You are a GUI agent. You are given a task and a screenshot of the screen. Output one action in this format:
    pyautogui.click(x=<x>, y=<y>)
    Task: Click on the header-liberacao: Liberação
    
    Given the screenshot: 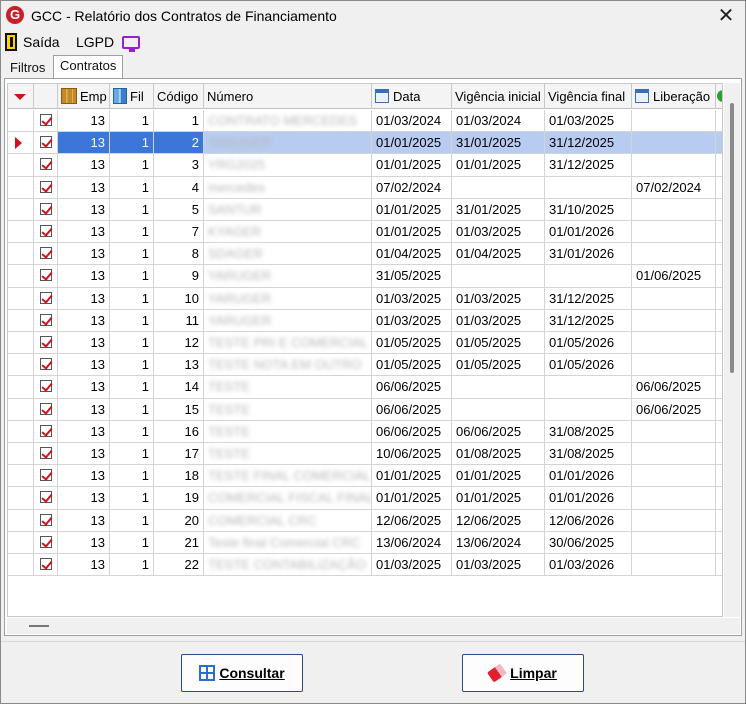 What is the action you would take?
    pyautogui.click(x=674, y=96)
    